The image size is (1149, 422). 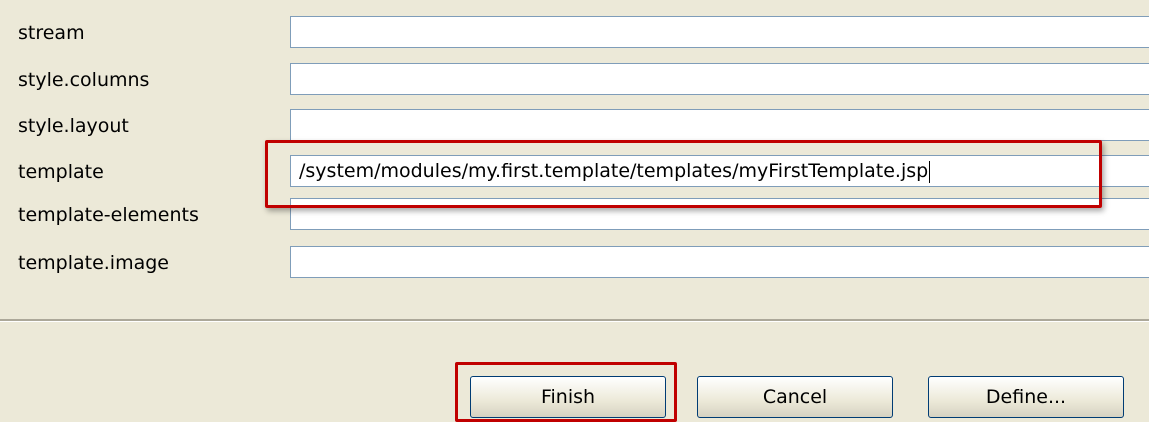 I want to click on property-label: style.columns, so click(x=84, y=80).